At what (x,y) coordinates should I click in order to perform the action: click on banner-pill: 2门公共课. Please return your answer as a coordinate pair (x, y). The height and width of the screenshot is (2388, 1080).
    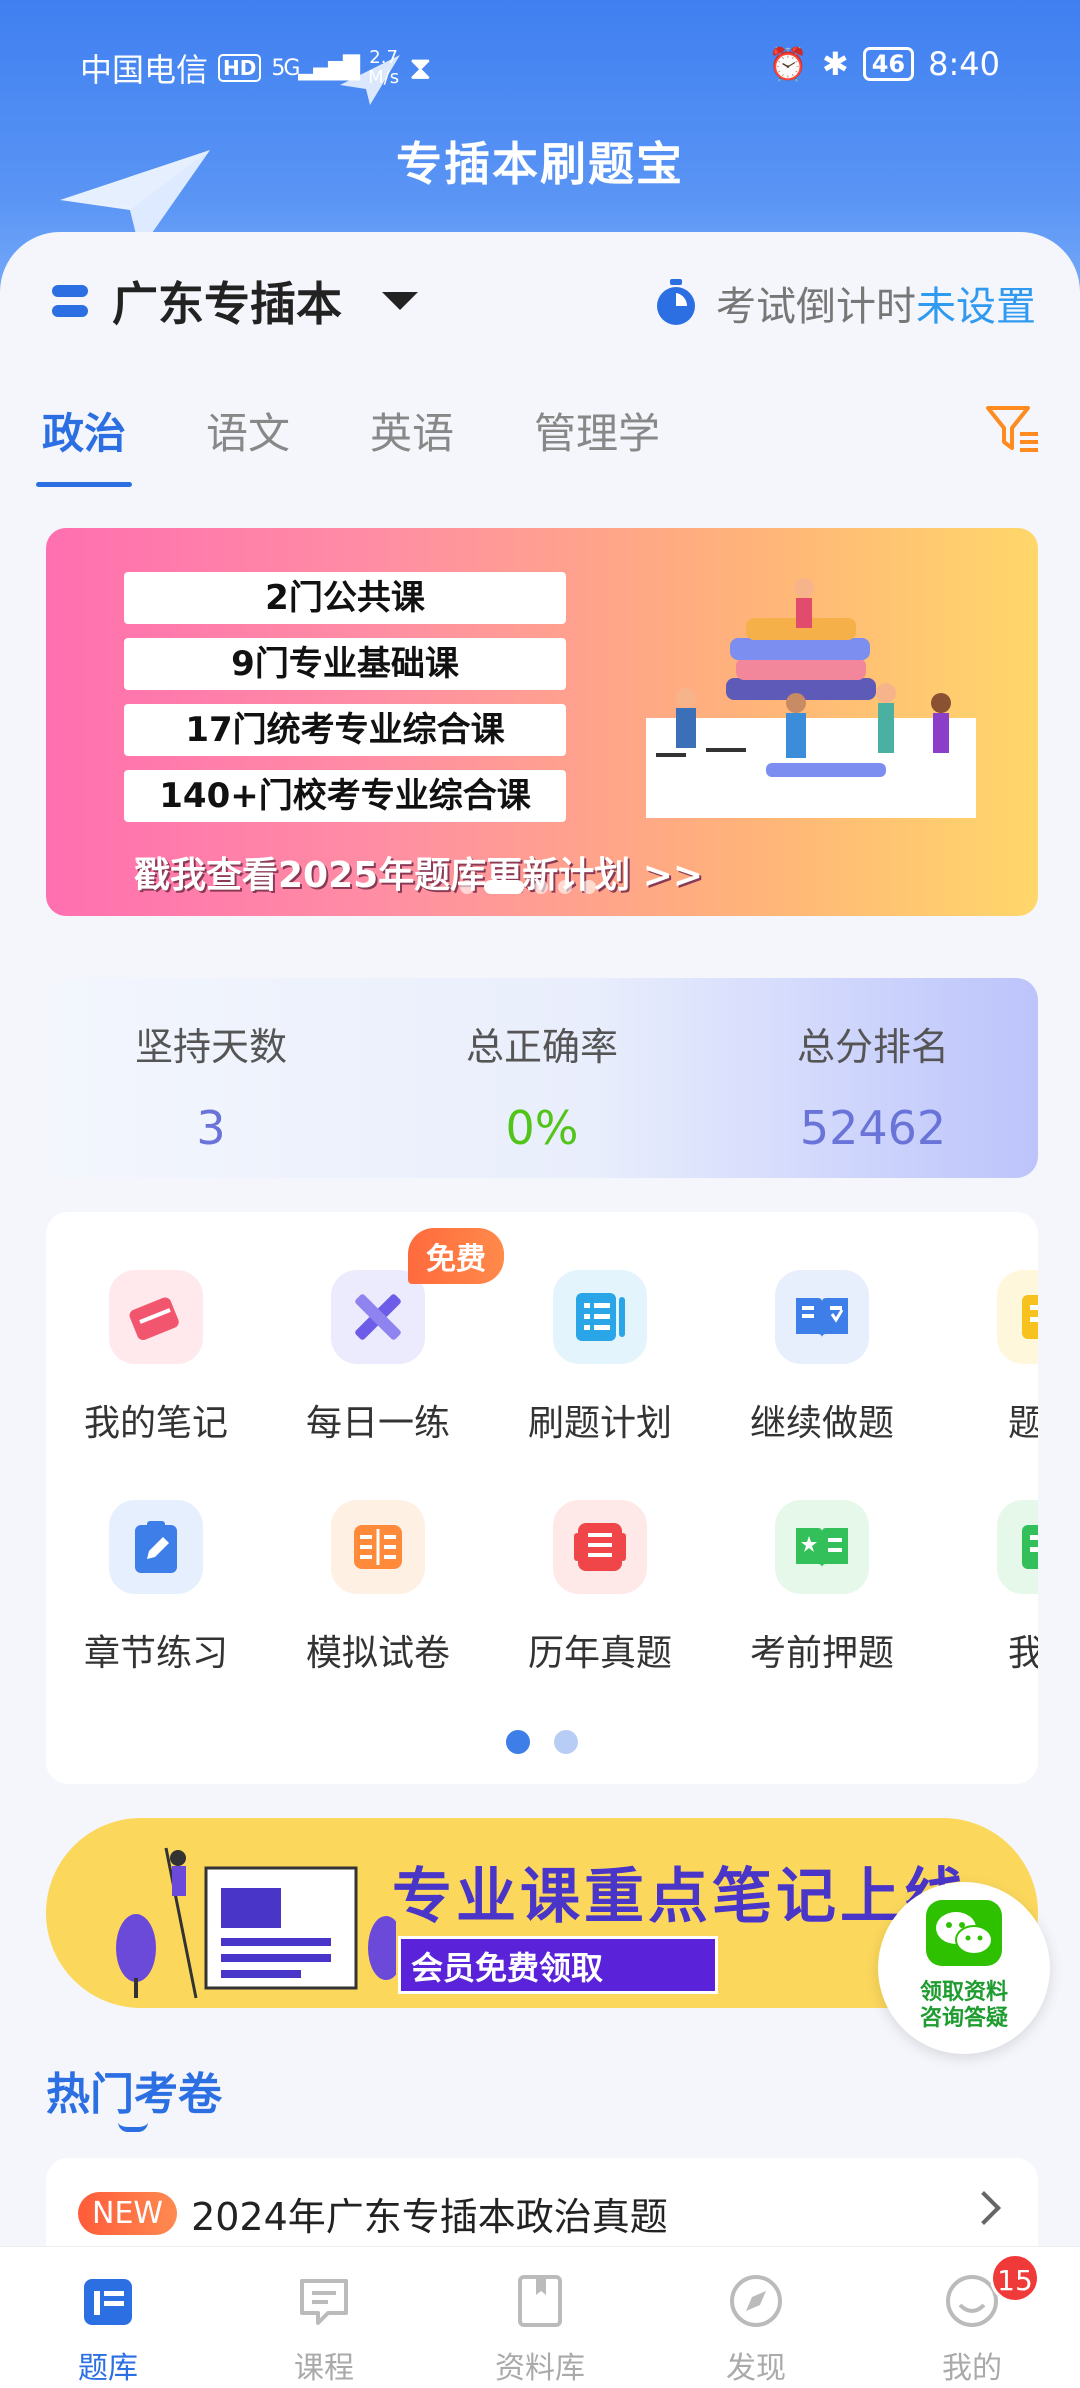
    Looking at the image, I should click on (345, 598).